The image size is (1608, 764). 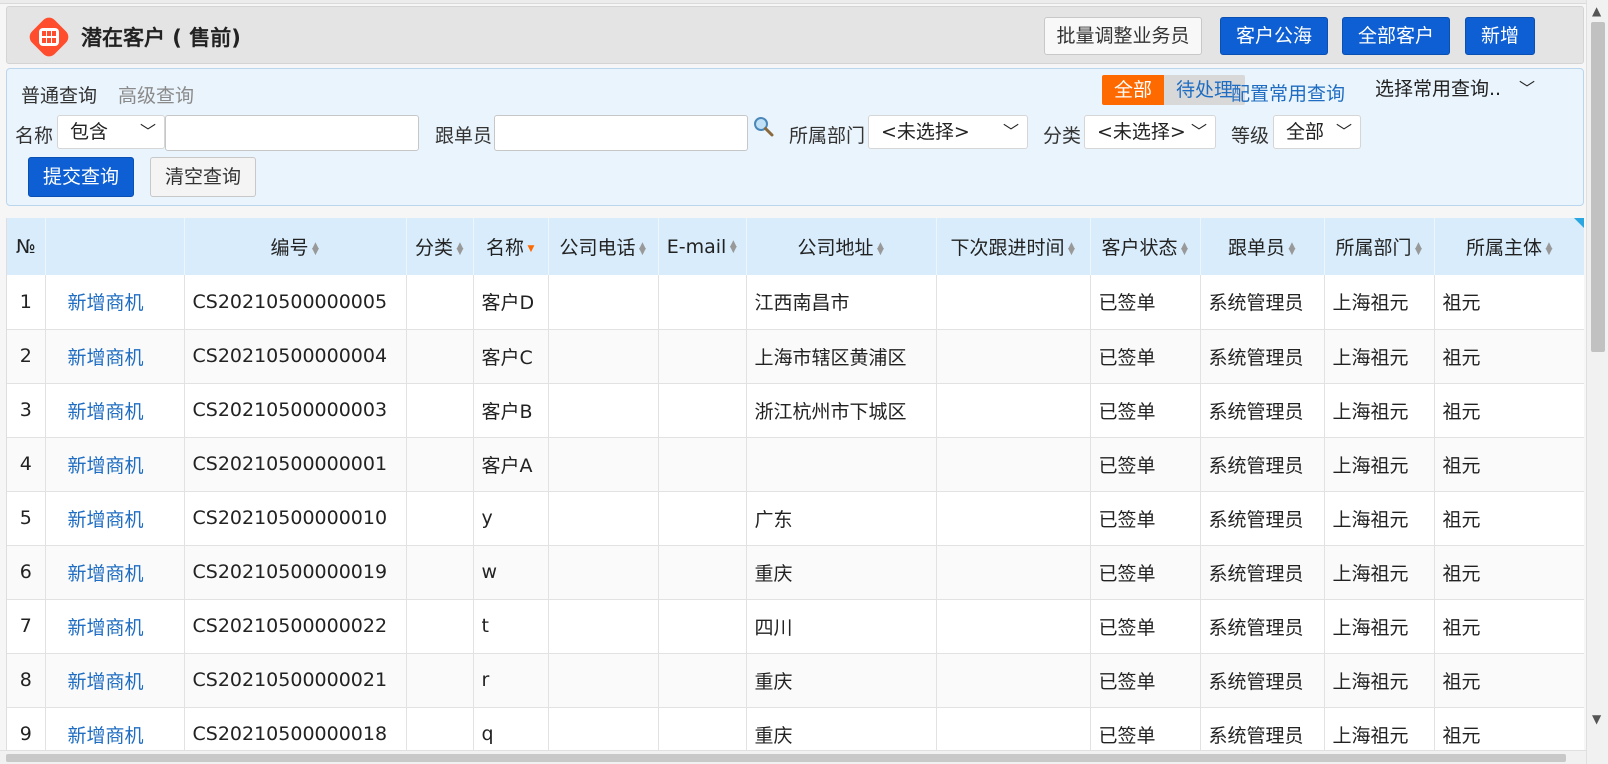 I want to click on column-header-phone: 公司电话 ▲ ▼, so click(x=603, y=246).